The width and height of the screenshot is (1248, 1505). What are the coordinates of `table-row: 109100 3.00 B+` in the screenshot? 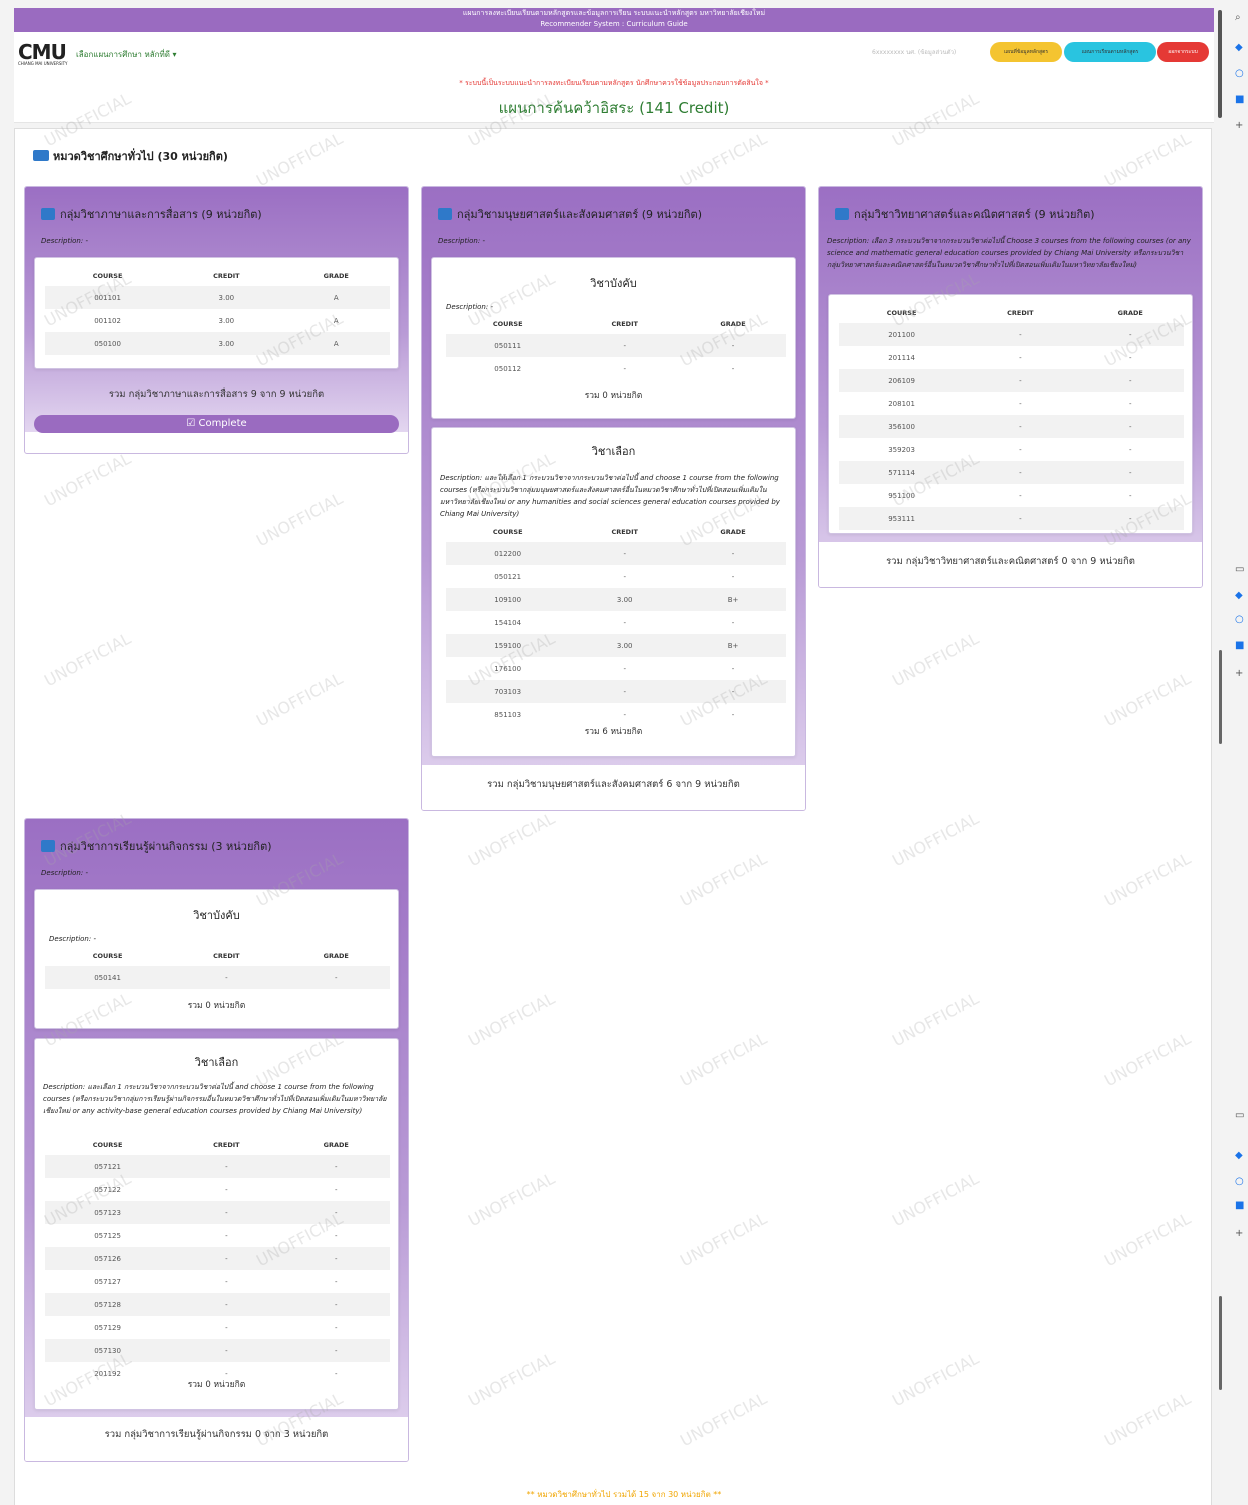 It's located at (616, 599).